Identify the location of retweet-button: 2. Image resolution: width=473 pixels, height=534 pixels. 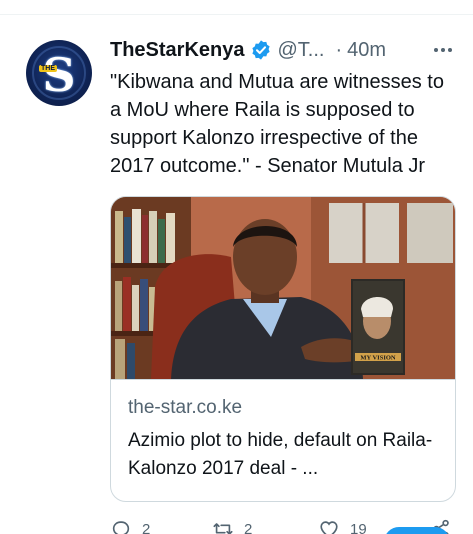
(232, 526).